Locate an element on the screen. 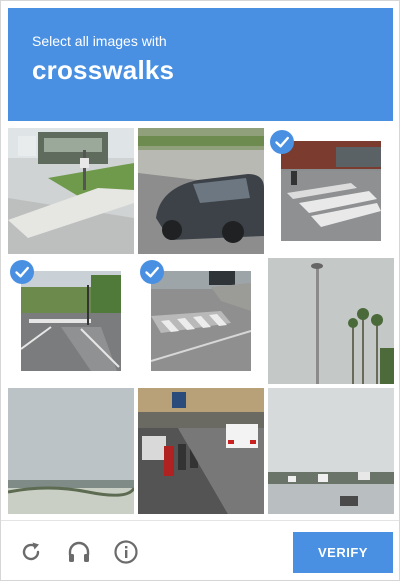 Image resolution: width=400 pixels, height=581 pixels. footer-divider is located at coordinates (200, 520).